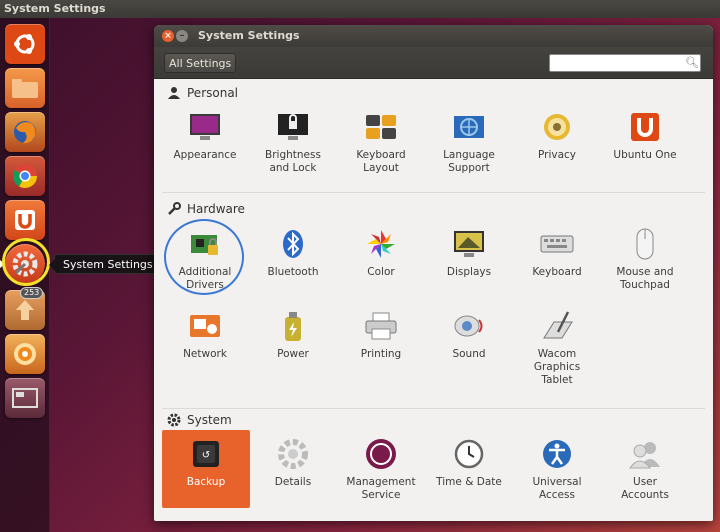  Describe the element at coordinates (249, 35) in the screenshot. I see `window-title: System Settings` at that location.